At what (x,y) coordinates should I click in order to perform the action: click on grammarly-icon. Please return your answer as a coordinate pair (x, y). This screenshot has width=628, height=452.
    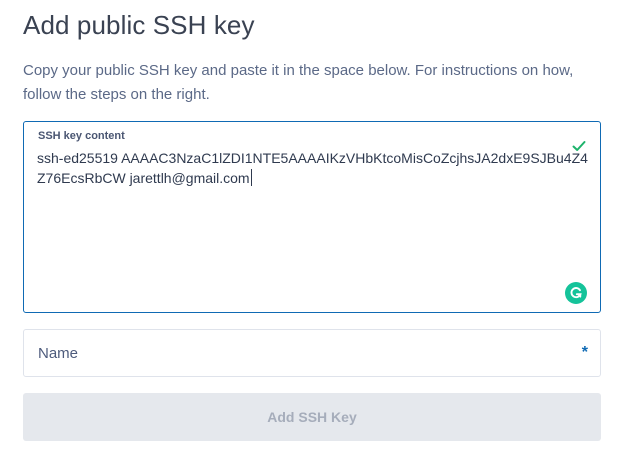
    Looking at the image, I should click on (576, 293).